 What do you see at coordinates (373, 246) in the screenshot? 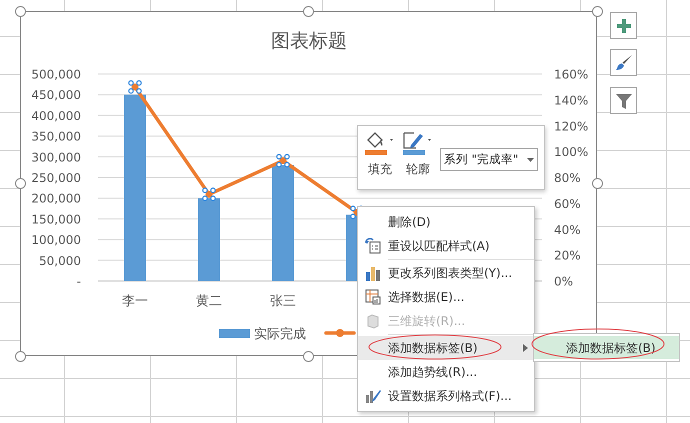
I see `reset-icon` at bounding box center [373, 246].